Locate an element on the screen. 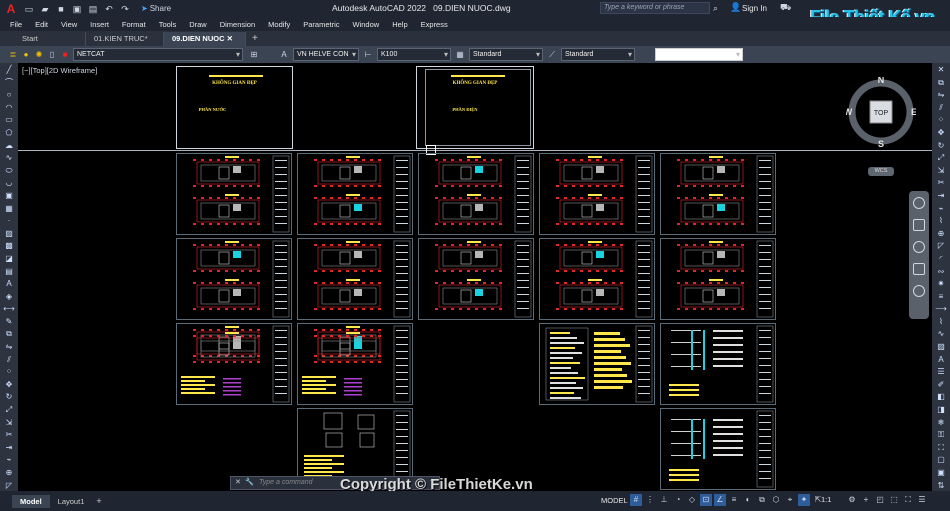  search-icon: ⌕ is located at coordinates (715, 8).